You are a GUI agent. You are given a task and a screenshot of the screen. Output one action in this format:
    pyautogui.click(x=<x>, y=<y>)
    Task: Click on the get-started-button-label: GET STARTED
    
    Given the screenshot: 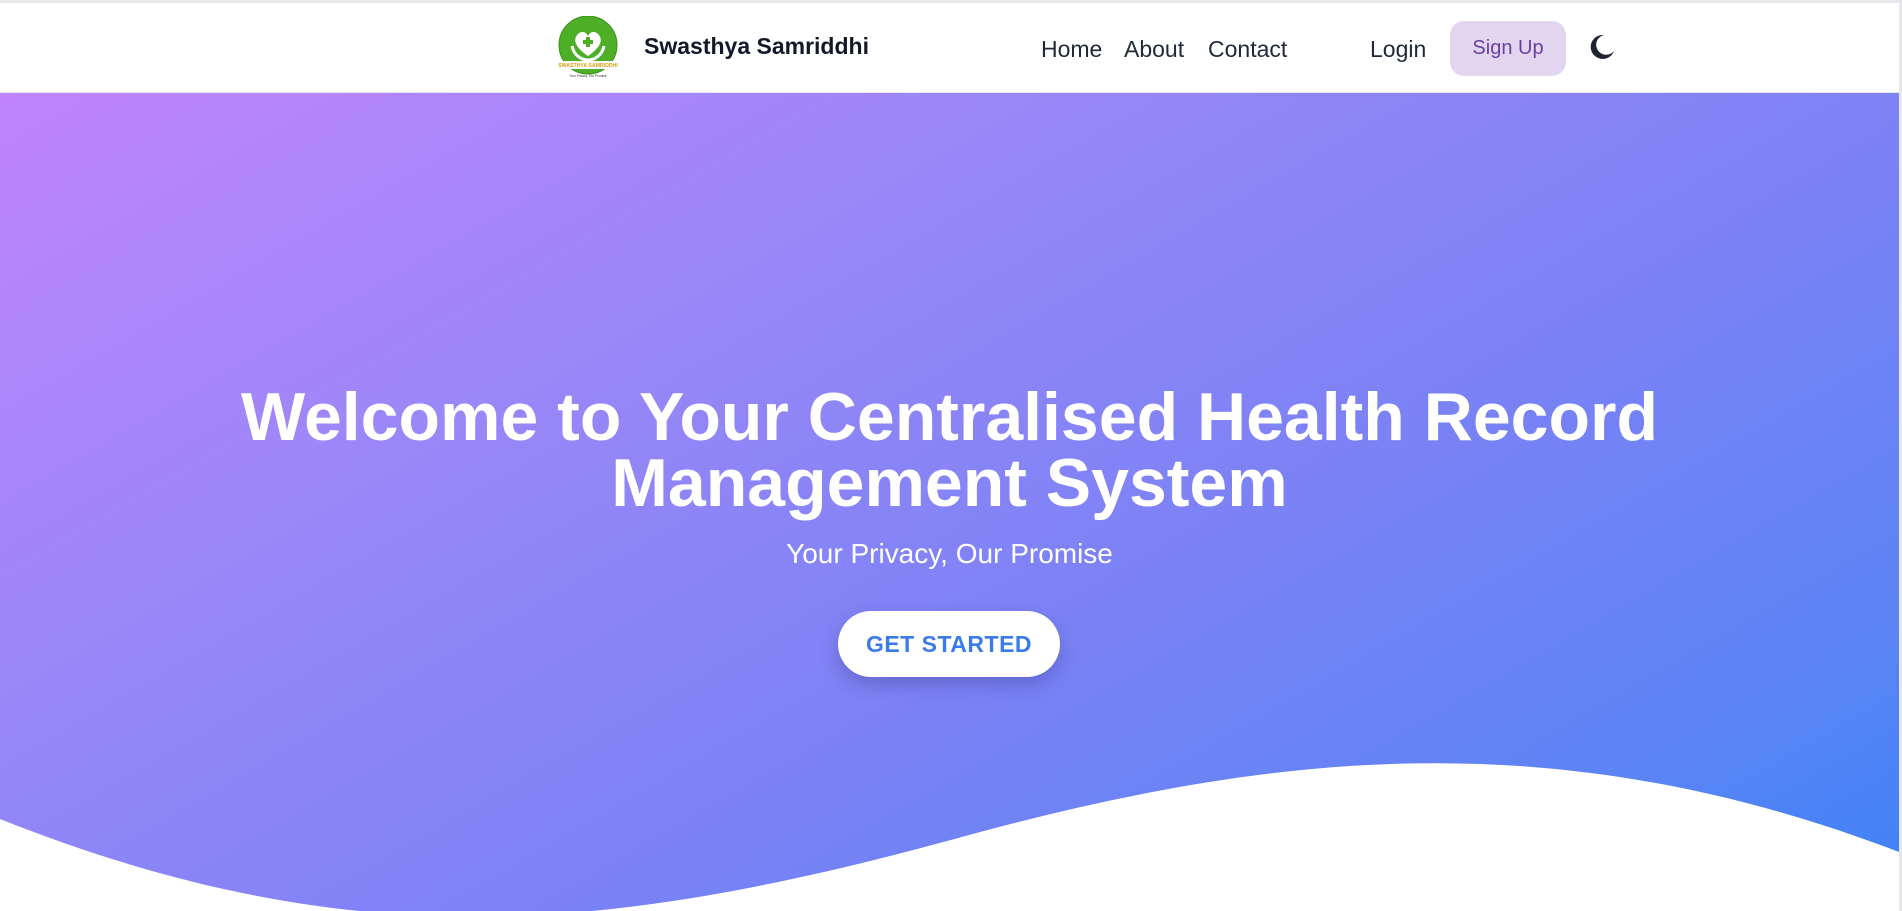 What is the action you would take?
    pyautogui.click(x=949, y=643)
    